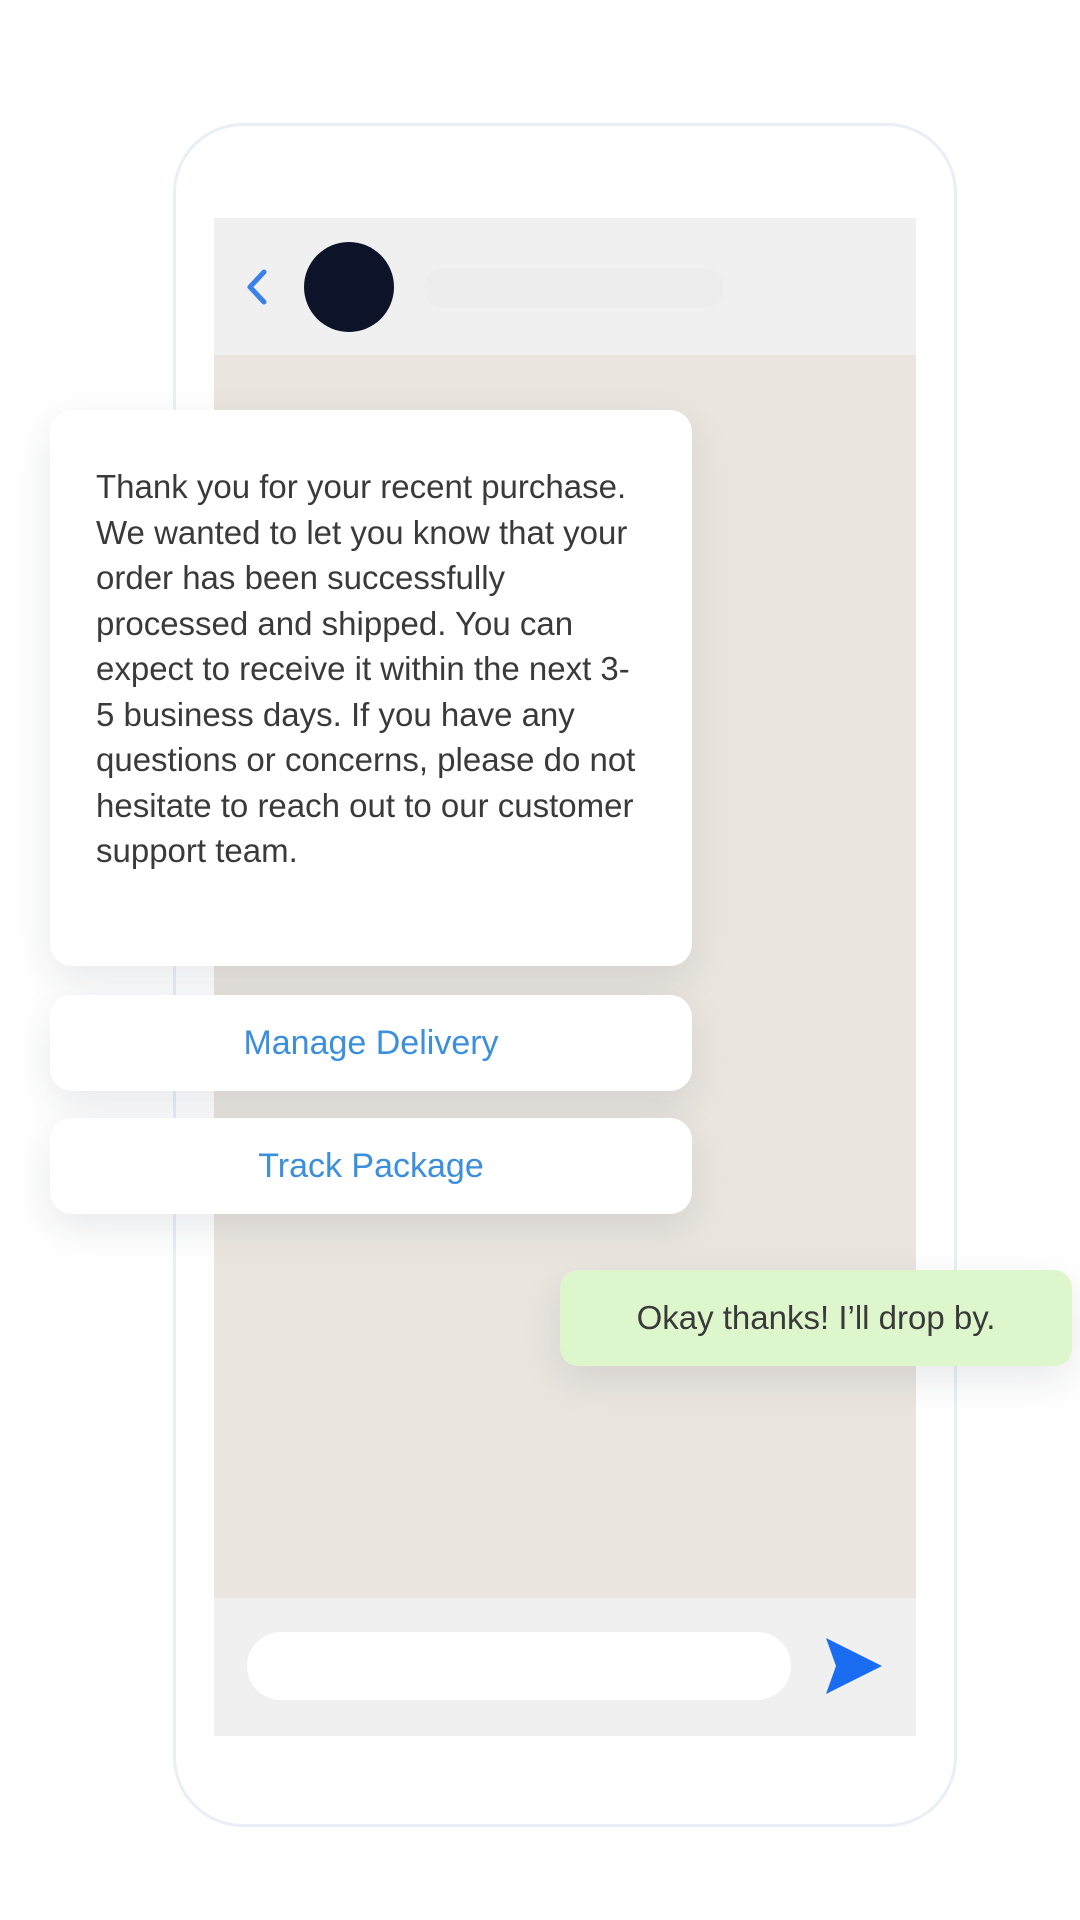 The width and height of the screenshot is (1080, 1920). Describe the element at coordinates (371, 1166) in the screenshot. I see `track-package-button: Track Package` at that location.